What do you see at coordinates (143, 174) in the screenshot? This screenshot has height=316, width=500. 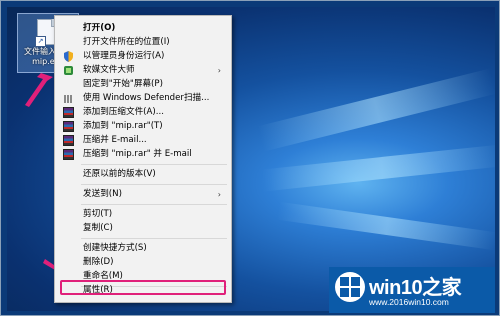 I see `menu-item-restore-previous-versions: 还原以前的版本(V)` at bounding box center [143, 174].